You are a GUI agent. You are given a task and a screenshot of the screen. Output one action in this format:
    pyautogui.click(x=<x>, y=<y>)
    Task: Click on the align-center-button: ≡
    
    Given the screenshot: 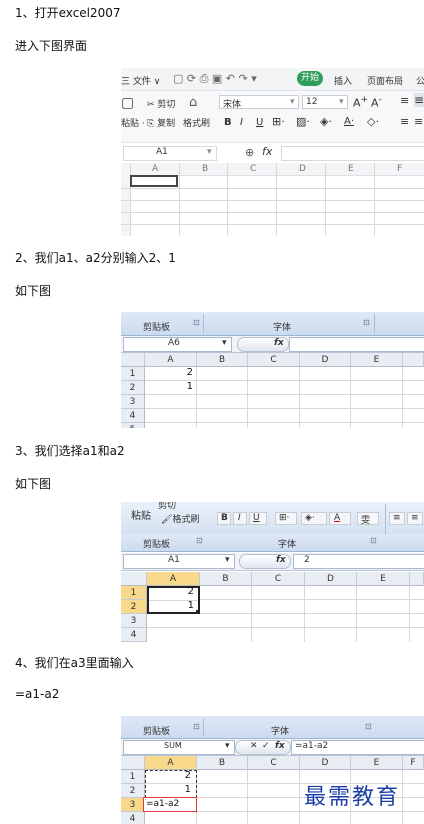 What is the action you would take?
    pyautogui.click(x=415, y=518)
    